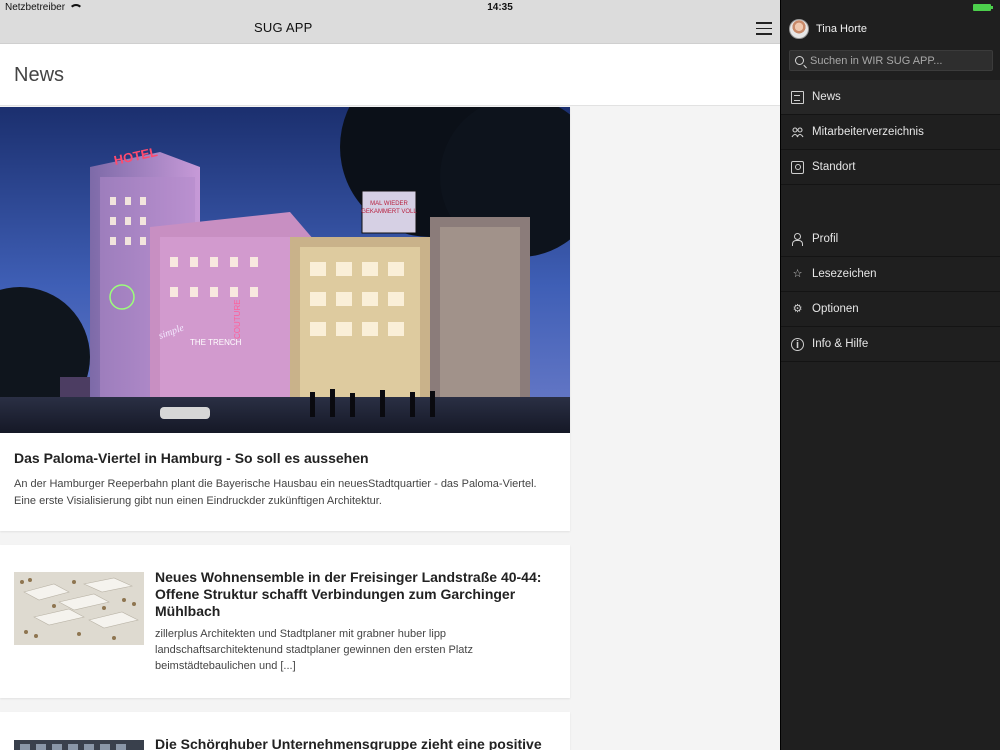 The width and height of the screenshot is (1000, 750). I want to click on status-bar: Netzbetreiber 14:35, so click(390, 8).